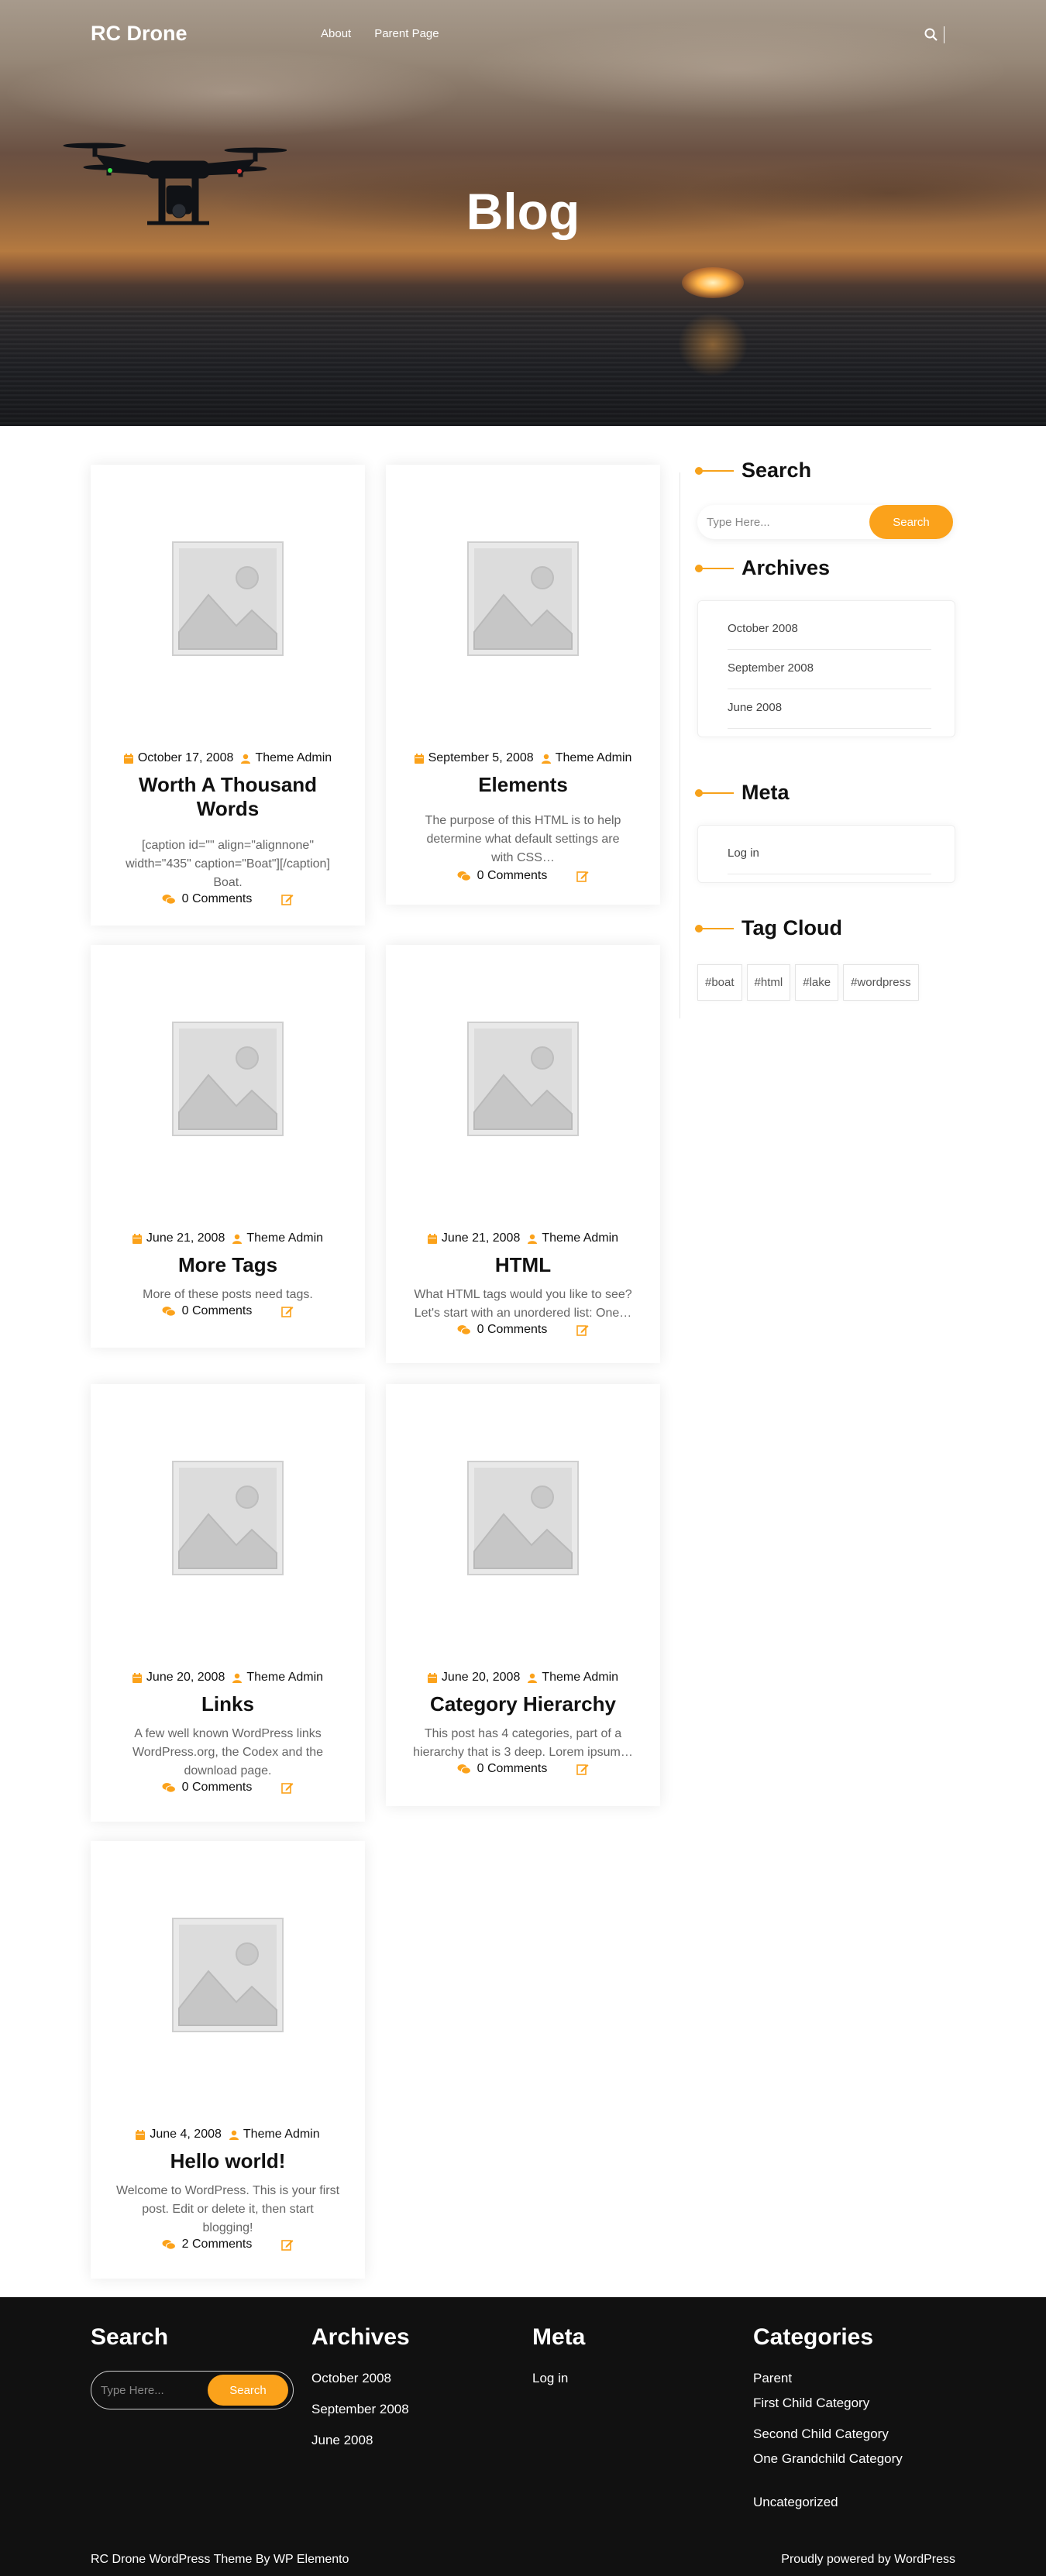  What do you see at coordinates (769, 928) in the screenshot?
I see `sidebar-tag-cloud-heading: Tag Cloud` at bounding box center [769, 928].